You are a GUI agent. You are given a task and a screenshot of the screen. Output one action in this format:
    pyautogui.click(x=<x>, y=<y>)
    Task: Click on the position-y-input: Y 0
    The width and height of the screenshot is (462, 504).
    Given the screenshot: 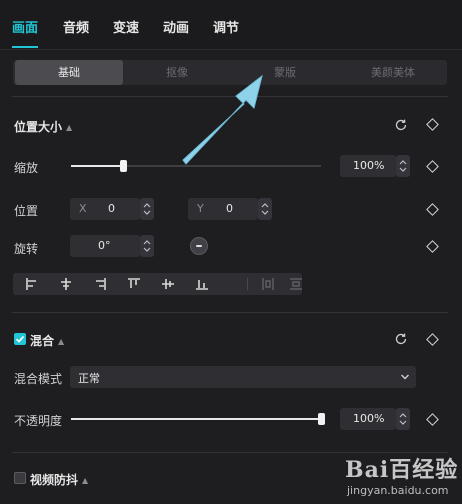 What is the action you would take?
    pyautogui.click(x=223, y=209)
    